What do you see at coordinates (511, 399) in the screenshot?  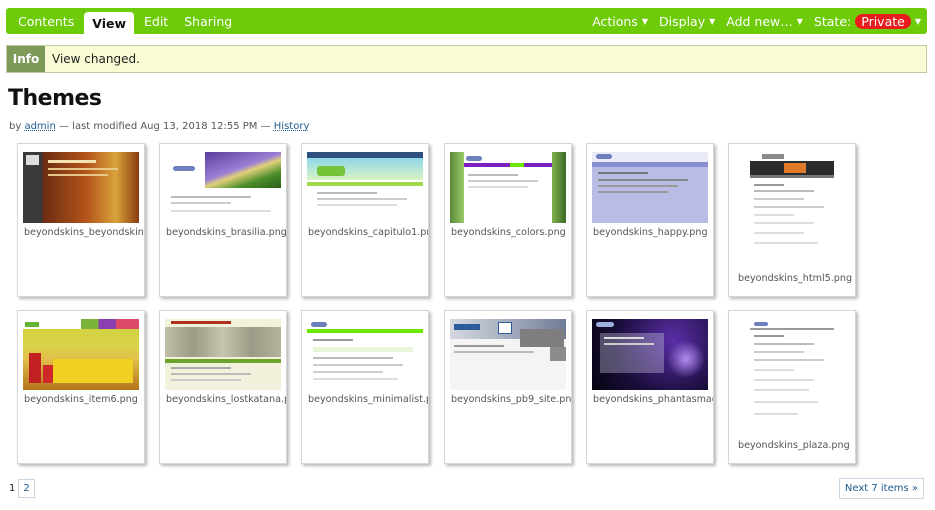 I see `thumbnail-filename: beyondskins_pb9_site.png` at bounding box center [511, 399].